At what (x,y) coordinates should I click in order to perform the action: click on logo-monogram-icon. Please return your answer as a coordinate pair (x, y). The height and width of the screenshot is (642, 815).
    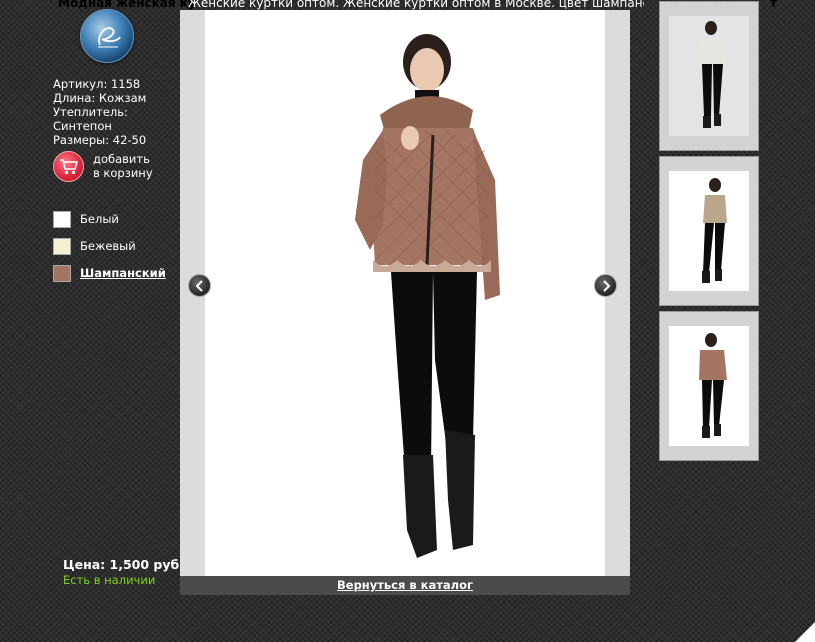
    Looking at the image, I should click on (109, 37).